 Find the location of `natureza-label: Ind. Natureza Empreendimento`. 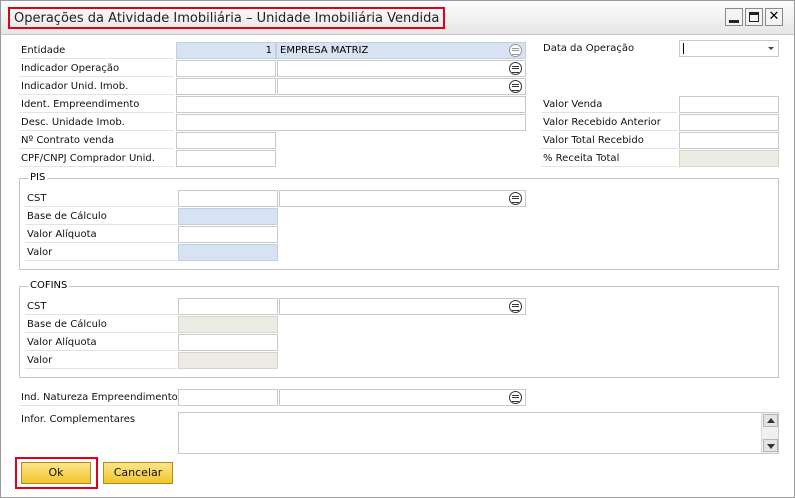

natureza-label: Ind. Natureza Empreendimento is located at coordinates (98, 397).